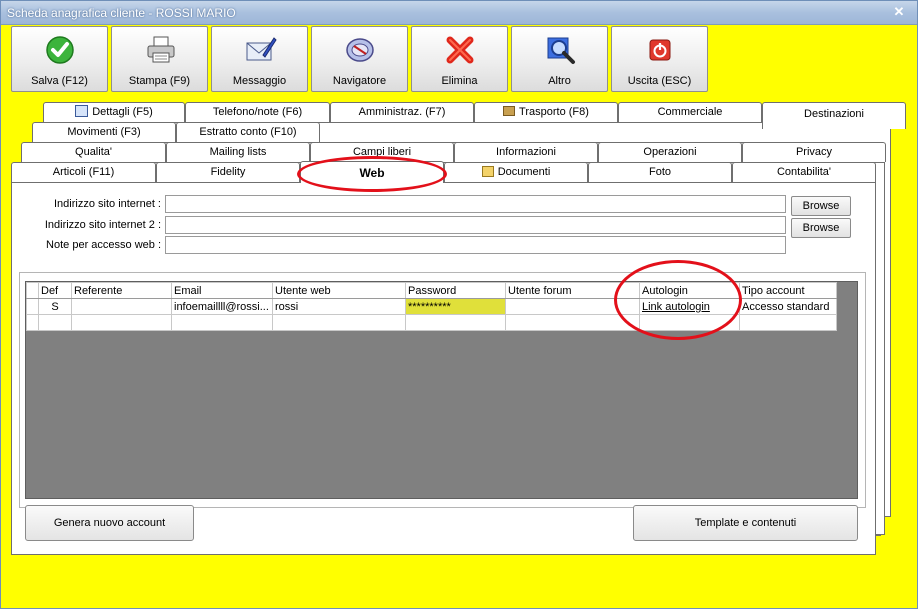  I want to click on calendar-icon, so click(82, 111).